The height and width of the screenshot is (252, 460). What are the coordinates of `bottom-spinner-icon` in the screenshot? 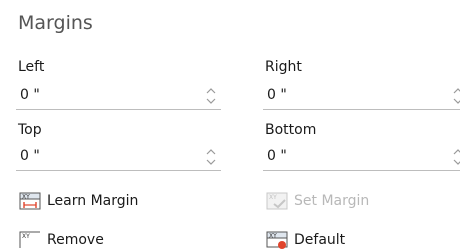 It's located at (456, 157).